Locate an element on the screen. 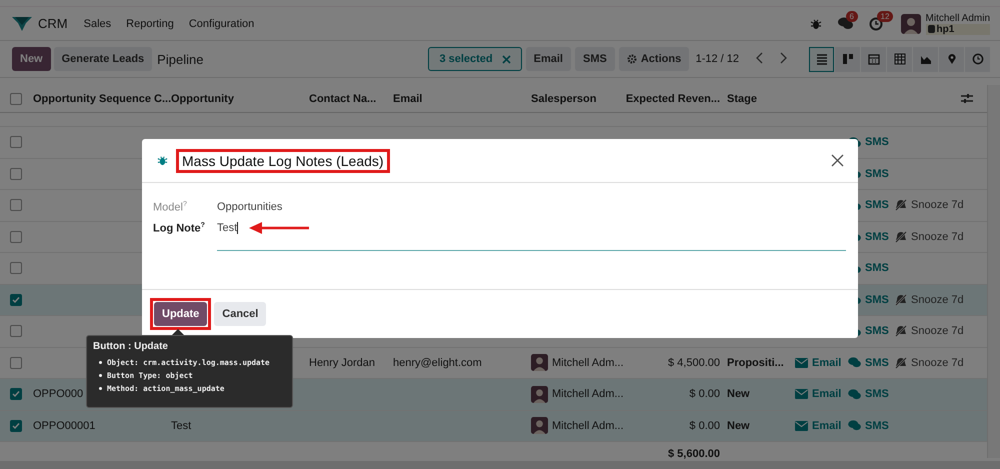 The width and height of the screenshot is (1000, 469). database-name: hp1 is located at coordinates (945, 29).